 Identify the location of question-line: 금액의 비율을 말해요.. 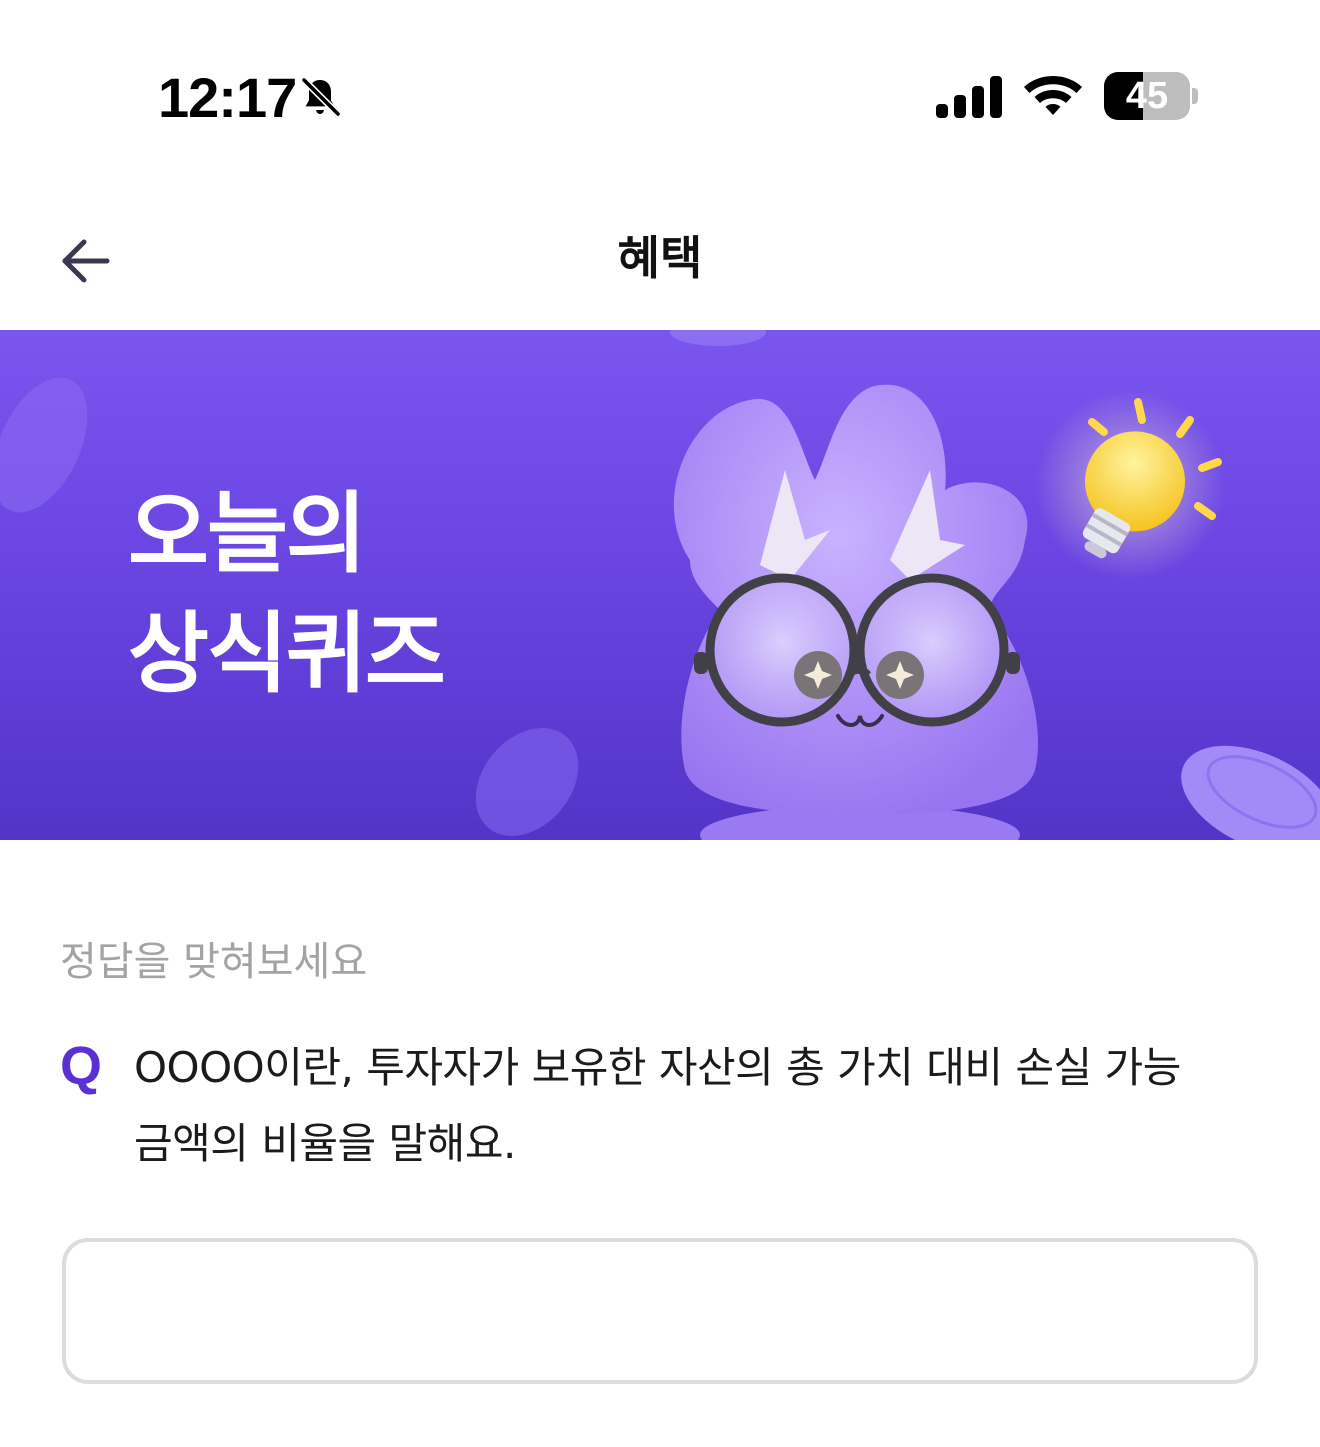
(325, 1143).